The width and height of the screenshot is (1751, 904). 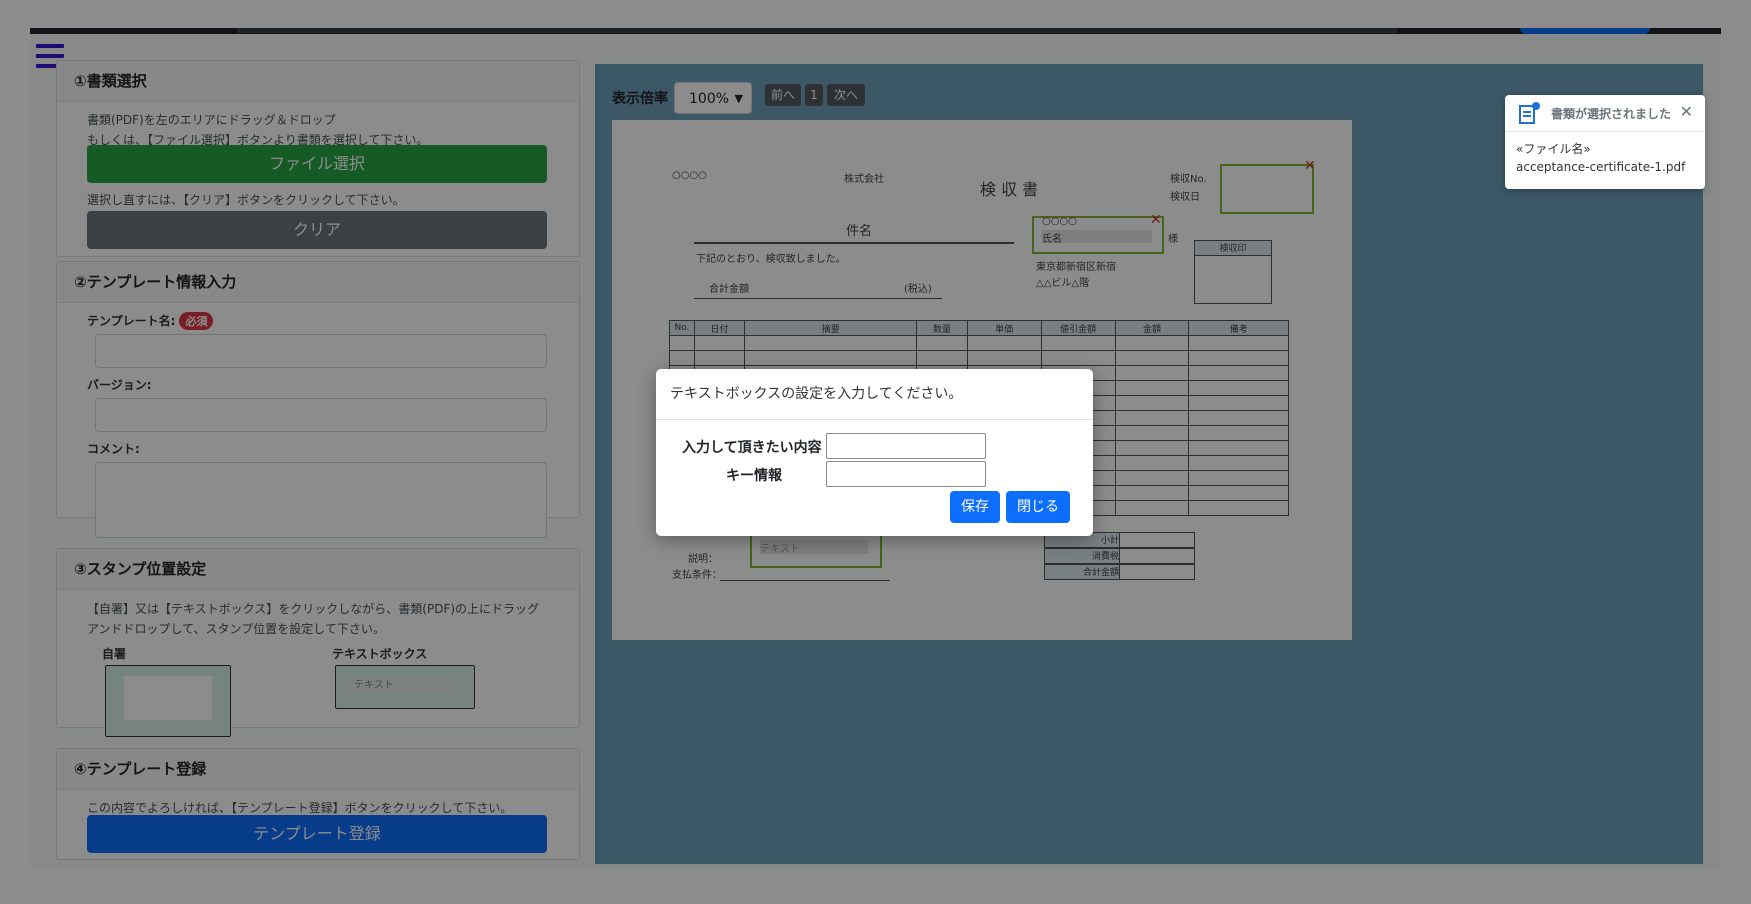 I want to click on close-button: 閉じる, so click(x=1038, y=507).